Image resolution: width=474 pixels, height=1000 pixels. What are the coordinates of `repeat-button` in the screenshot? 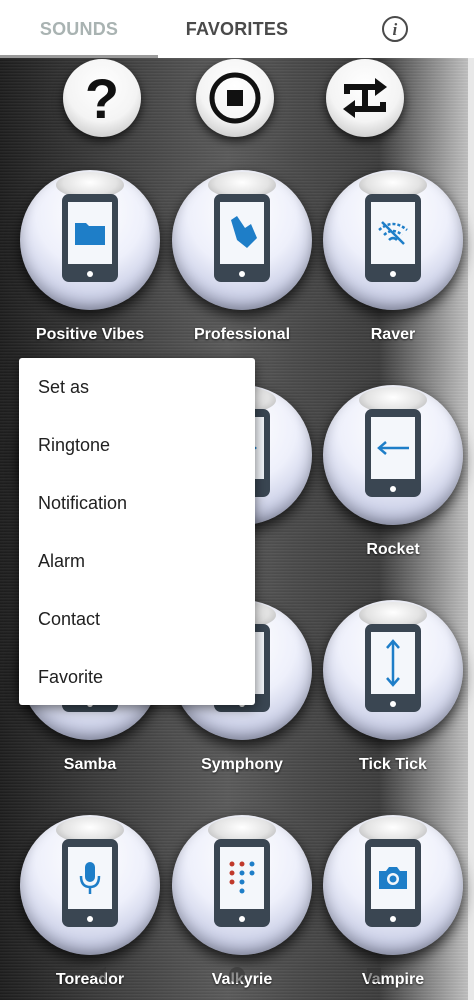 It's located at (365, 98).